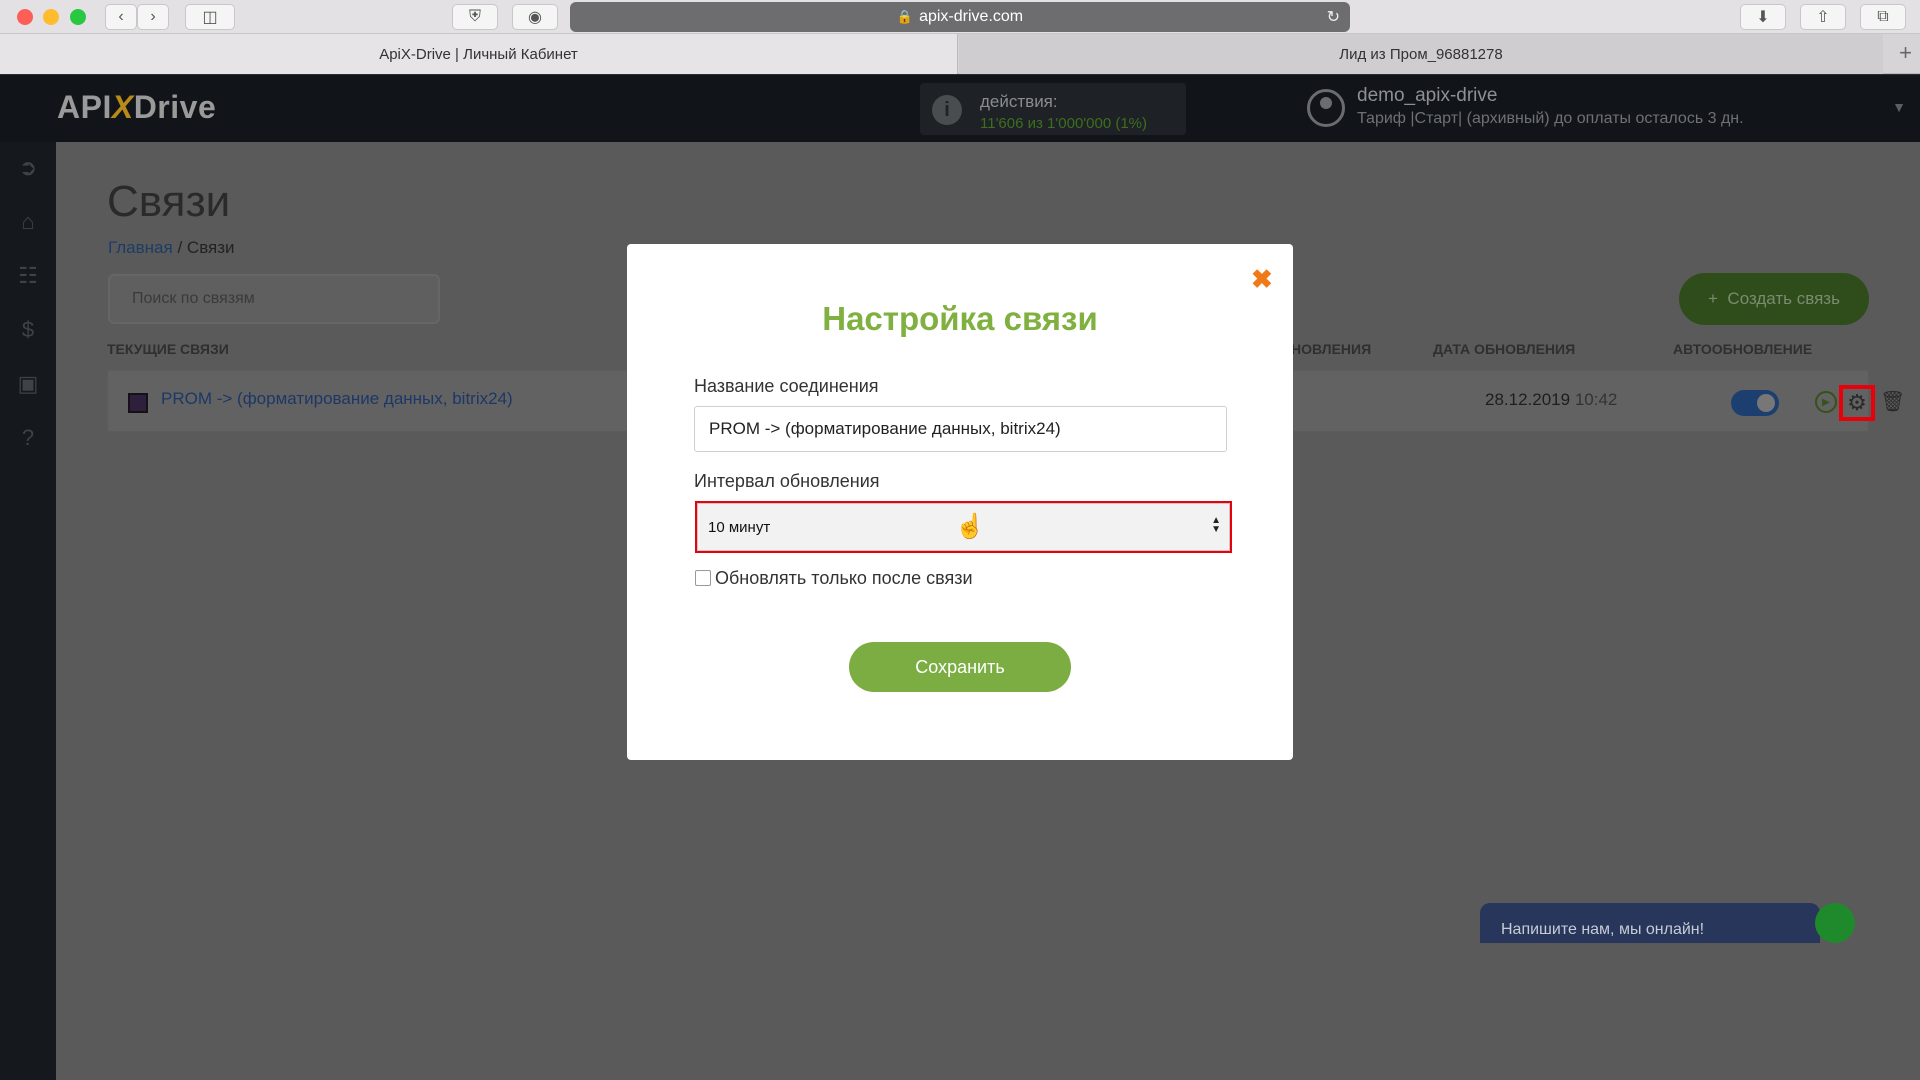 The width and height of the screenshot is (1920, 1080). I want to click on interval-label: Интервал обновления, so click(787, 481).